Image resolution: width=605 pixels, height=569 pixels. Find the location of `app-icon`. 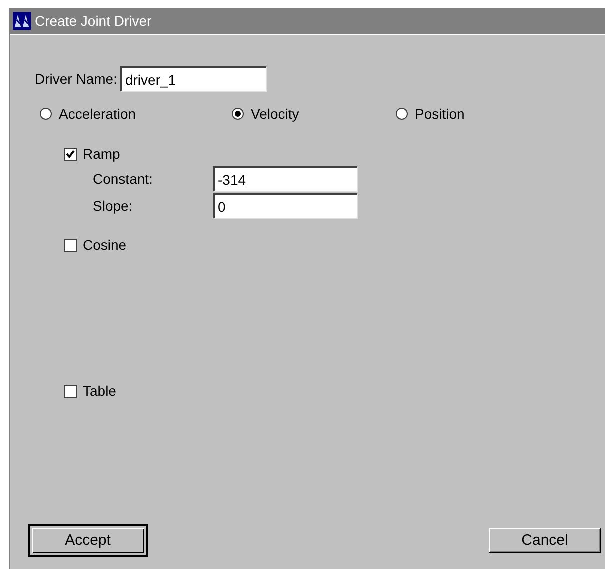

app-icon is located at coordinates (22, 21).